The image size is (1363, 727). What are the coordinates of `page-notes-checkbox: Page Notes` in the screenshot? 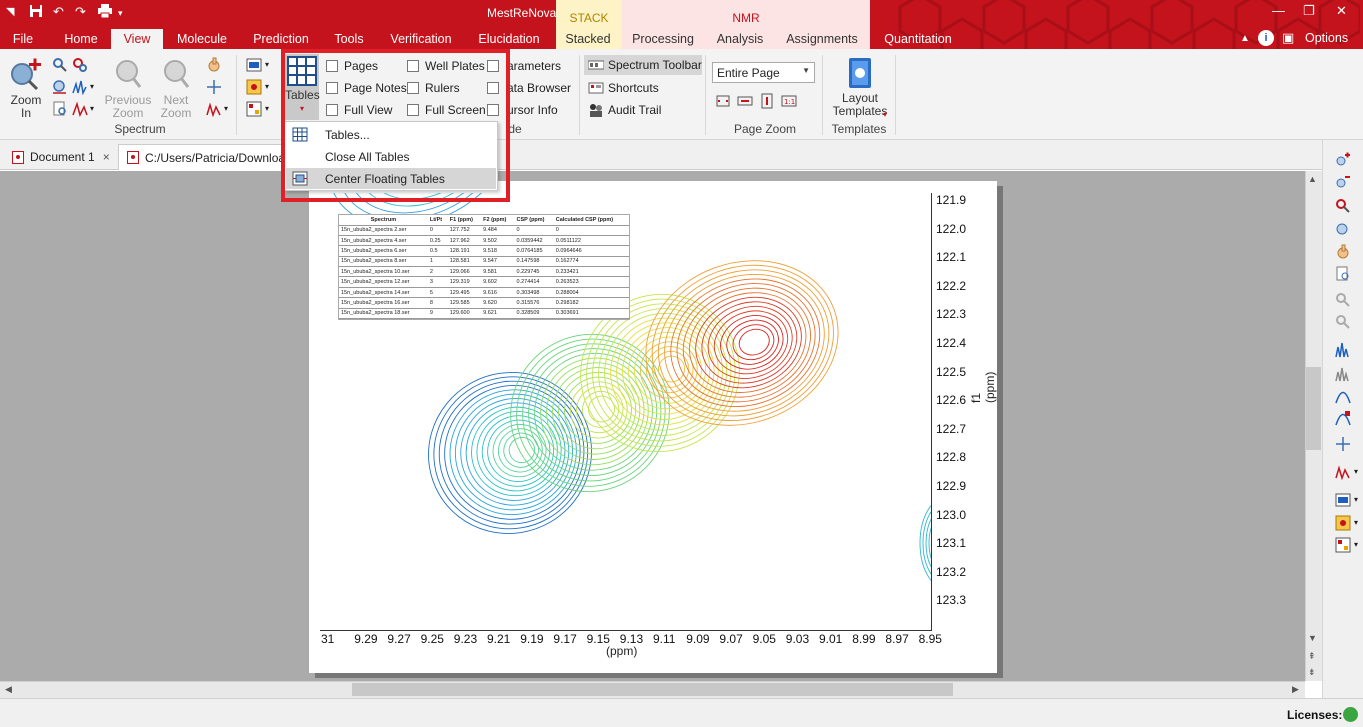 It's located at (366, 88).